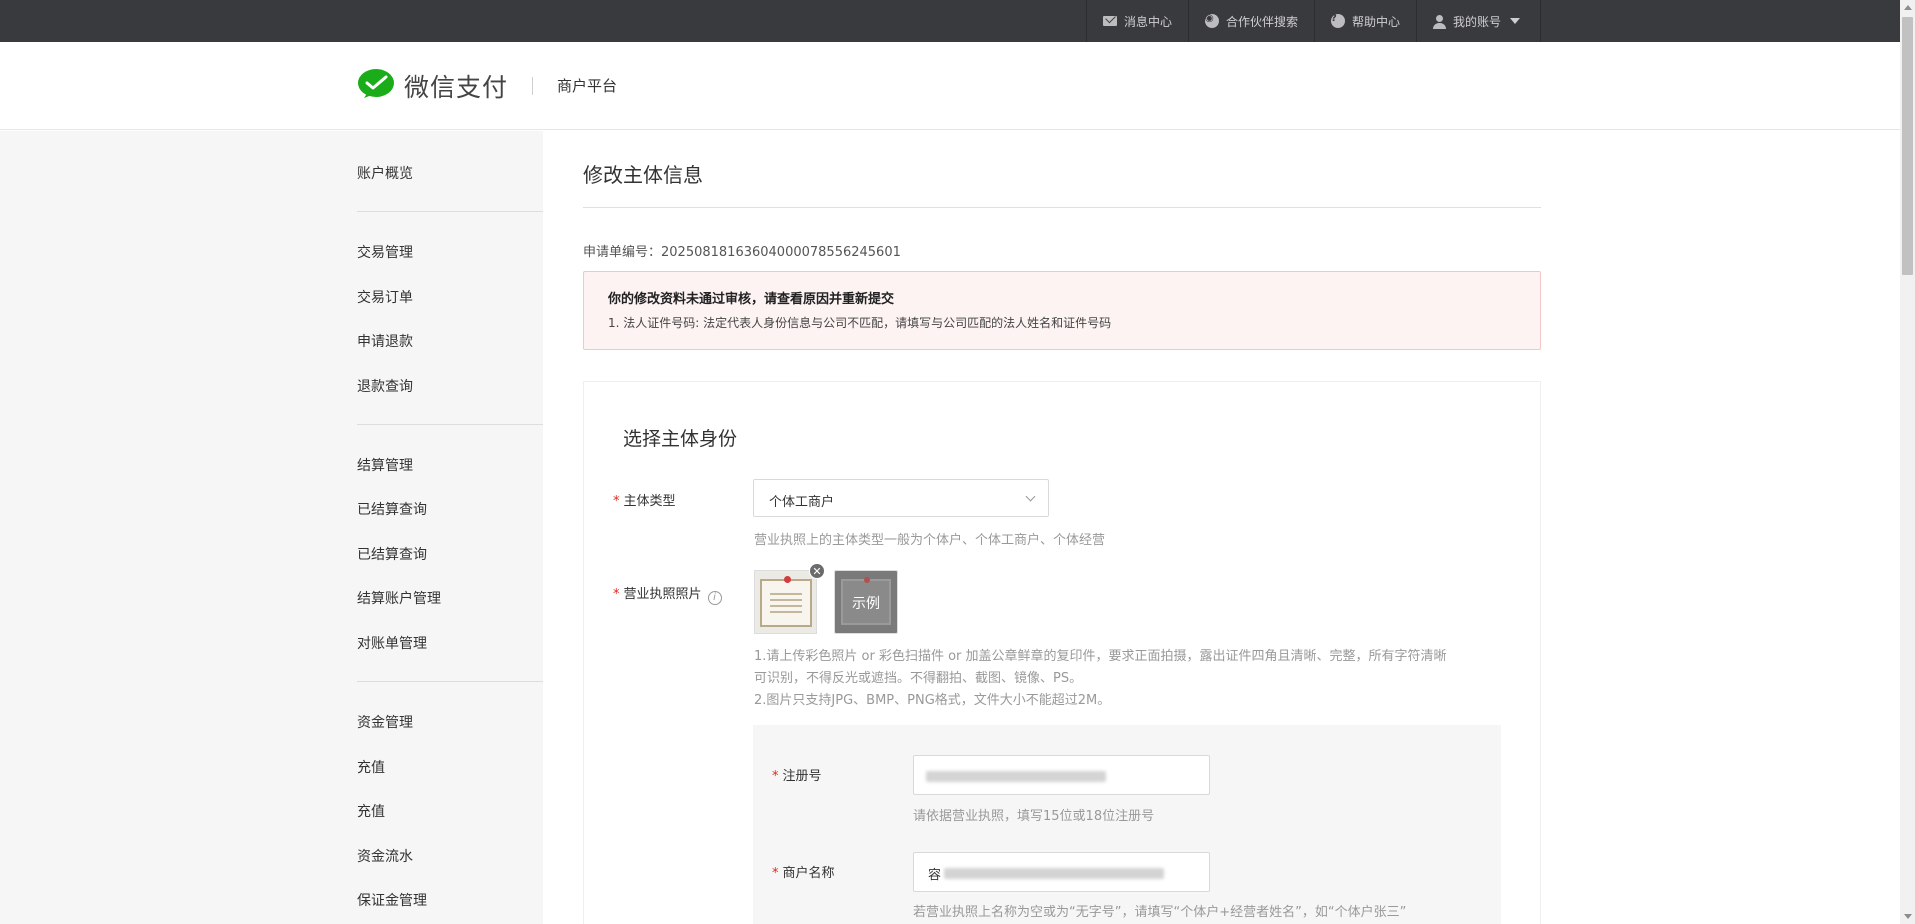 The height and width of the screenshot is (924, 1915). What do you see at coordinates (781, 252) in the screenshot?
I see `application-number-value: 2025081816360400007855624560​1` at bounding box center [781, 252].